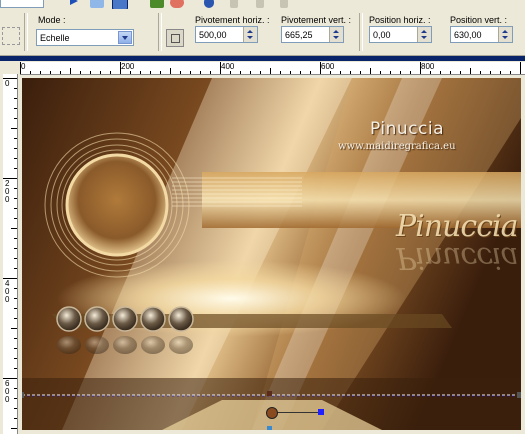 Image resolution: width=525 pixels, height=434 pixels. What do you see at coordinates (284, 4) in the screenshot?
I see `misc-tool-icon` at bounding box center [284, 4].